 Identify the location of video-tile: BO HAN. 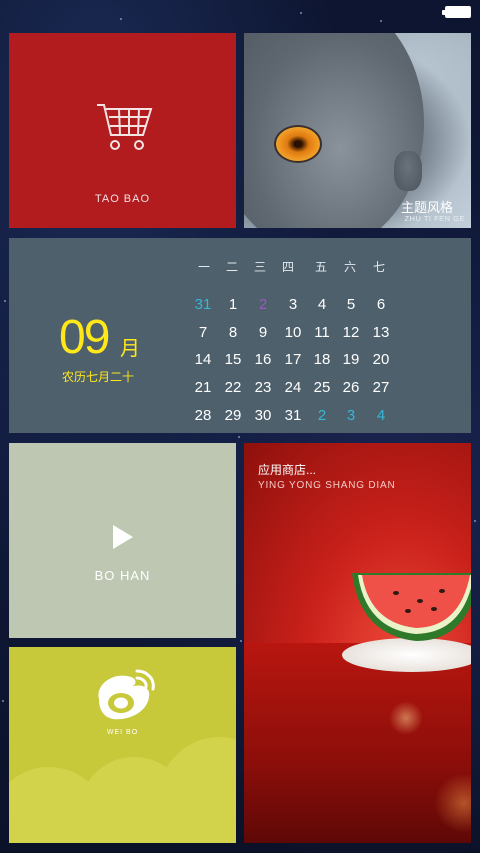
(122, 540).